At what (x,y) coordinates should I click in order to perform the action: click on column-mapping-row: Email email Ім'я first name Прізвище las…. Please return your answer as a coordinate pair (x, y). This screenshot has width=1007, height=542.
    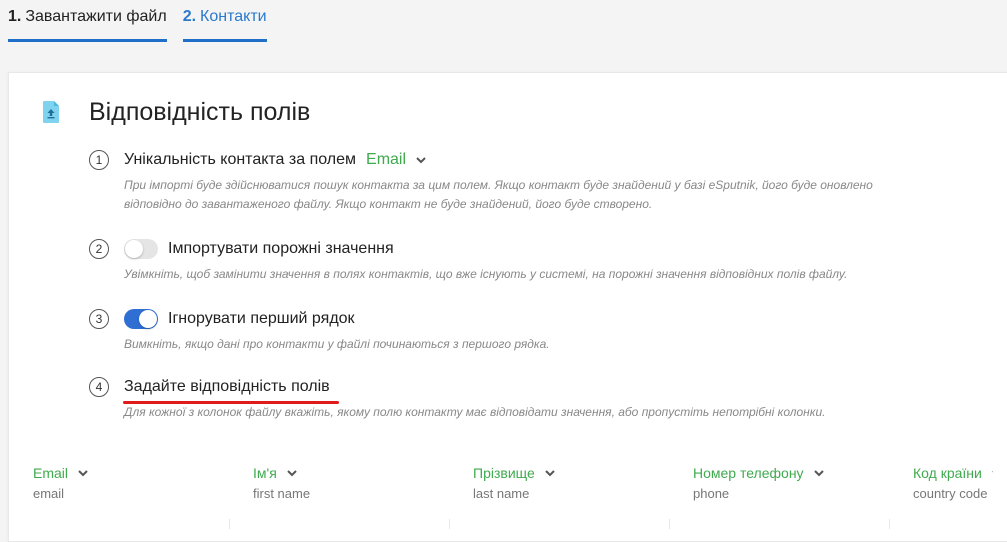
    Looking at the image, I should click on (520, 498).